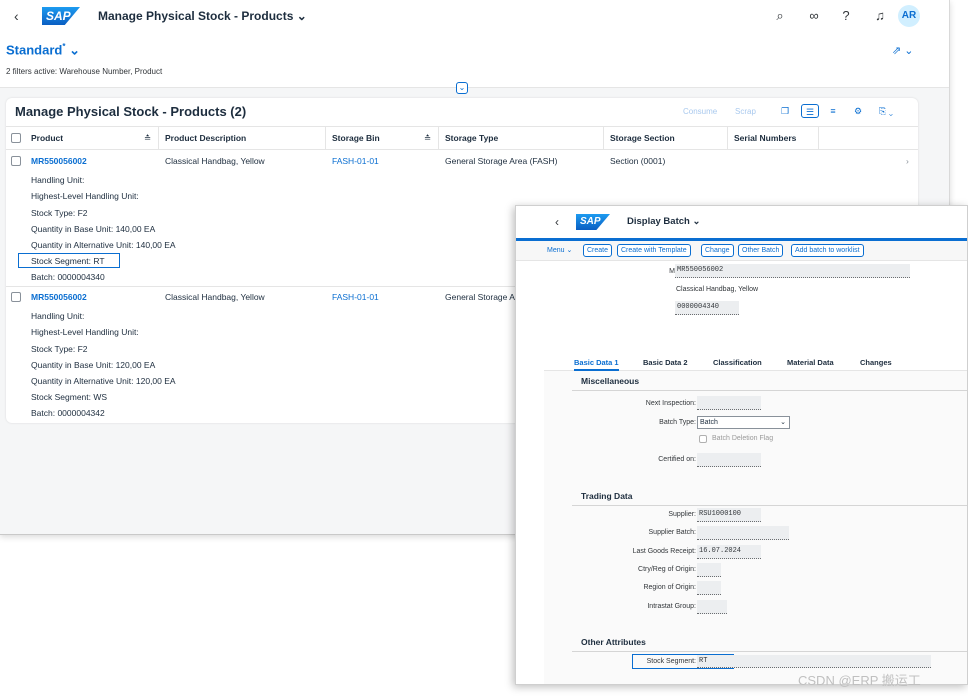 The height and width of the screenshot is (696, 968). What do you see at coordinates (745, 111) in the screenshot?
I see `scrap-button: Scrap` at bounding box center [745, 111].